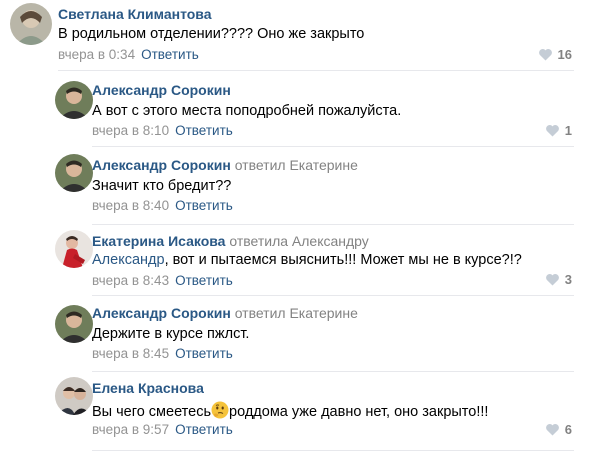  What do you see at coordinates (158, 241) in the screenshot?
I see `author-name: Екатерина Исакова` at bounding box center [158, 241].